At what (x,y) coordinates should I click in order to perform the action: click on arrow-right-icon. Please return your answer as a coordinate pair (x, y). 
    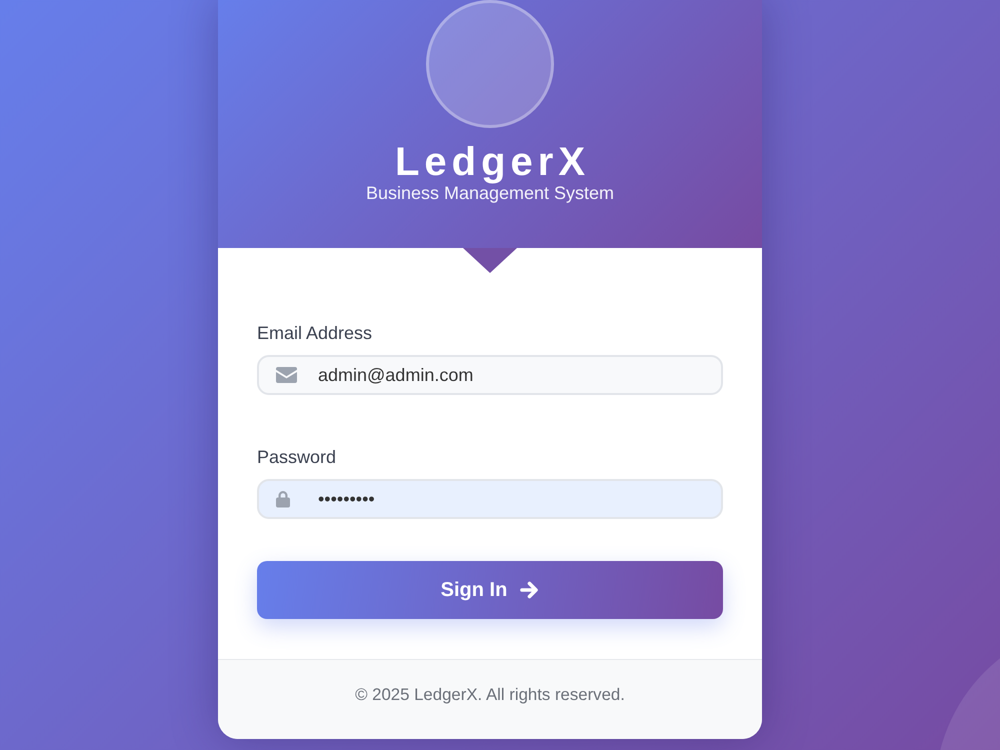
    Looking at the image, I should click on (529, 590).